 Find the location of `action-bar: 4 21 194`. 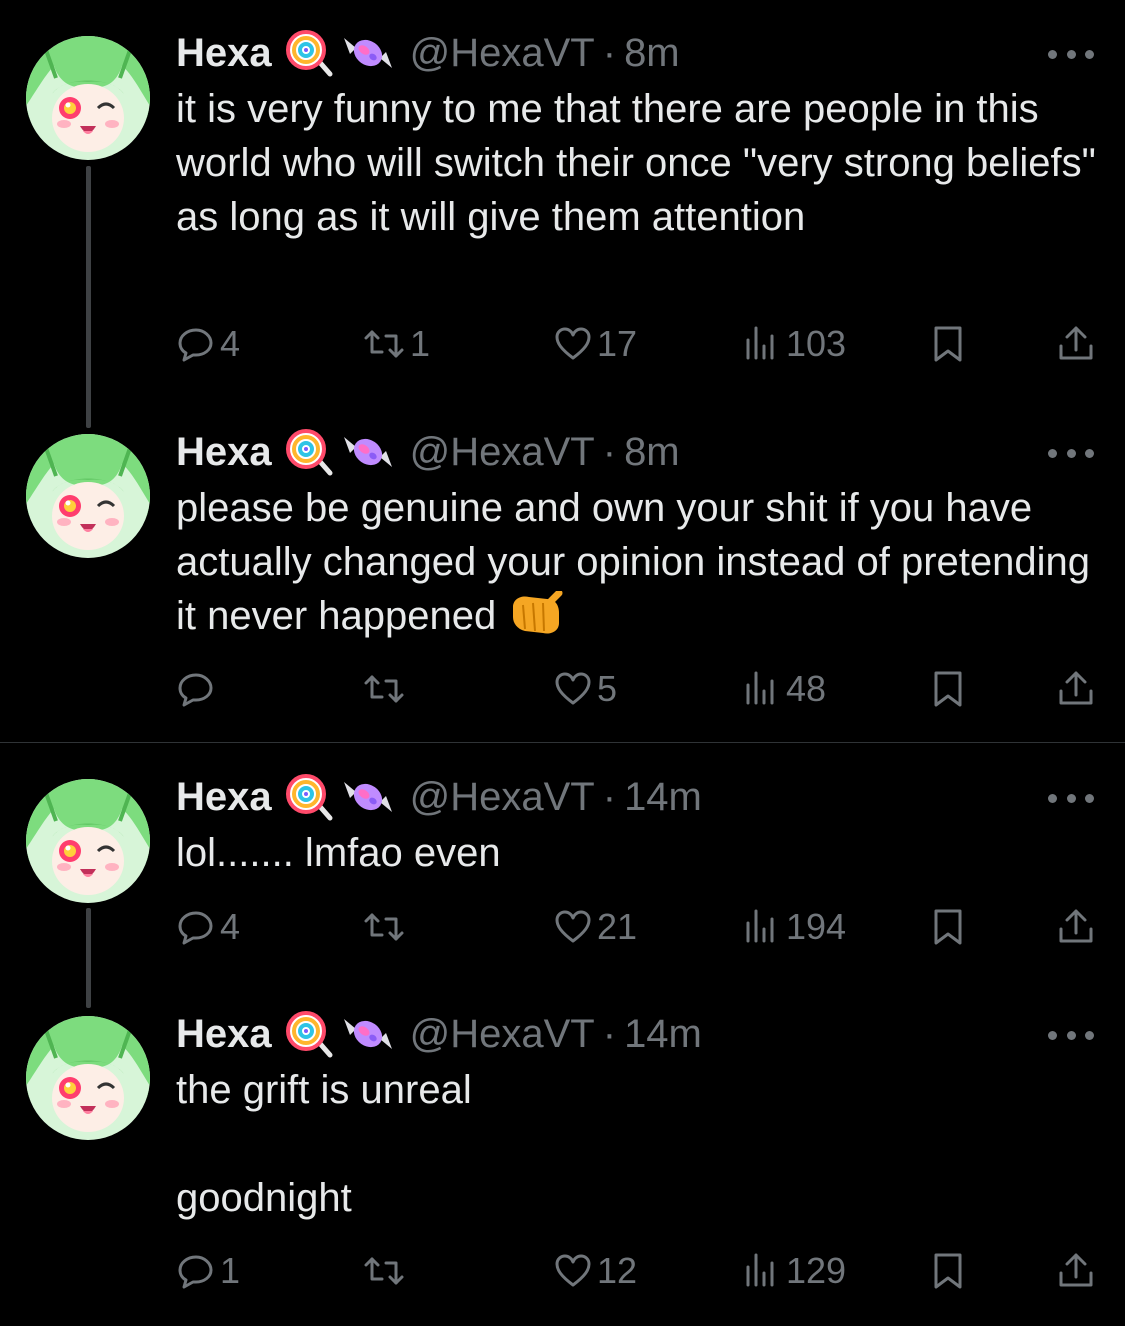

action-bar: 4 21 194 is located at coordinates (636, 927).